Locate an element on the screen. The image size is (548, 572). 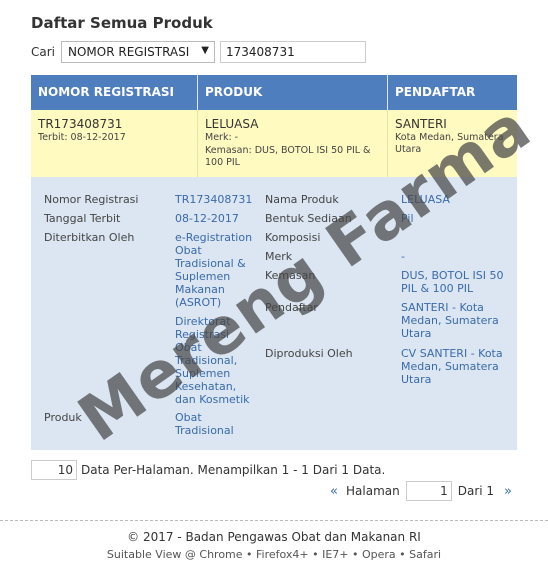
search-label: Cari is located at coordinates (43, 52).